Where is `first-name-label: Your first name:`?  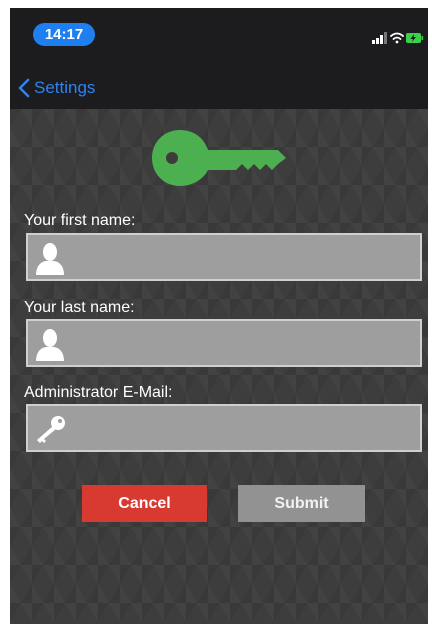 first-name-label: Your first name: is located at coordinates (80, 220).